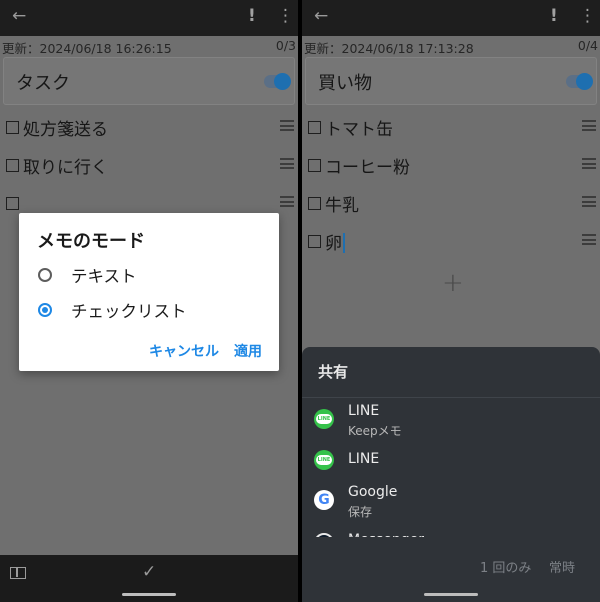 This screenshot has height=602, width=600. Describe the element at coordinates (373, 492) in the screenshot. I see `app-name: Google` at that location.